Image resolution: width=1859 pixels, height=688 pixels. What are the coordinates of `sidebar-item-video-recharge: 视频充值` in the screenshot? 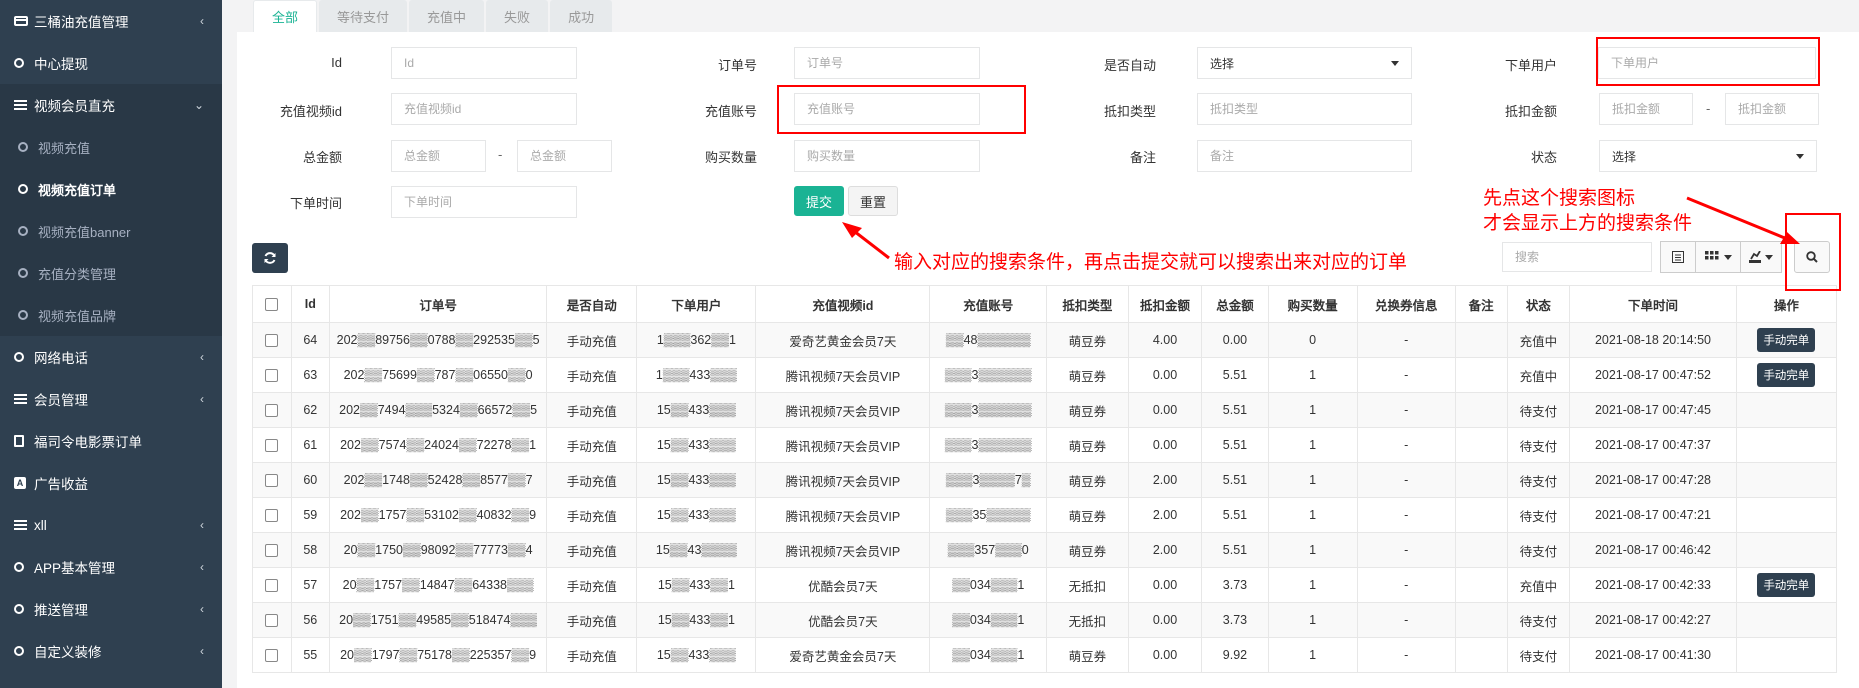 It's located at (111, 147).